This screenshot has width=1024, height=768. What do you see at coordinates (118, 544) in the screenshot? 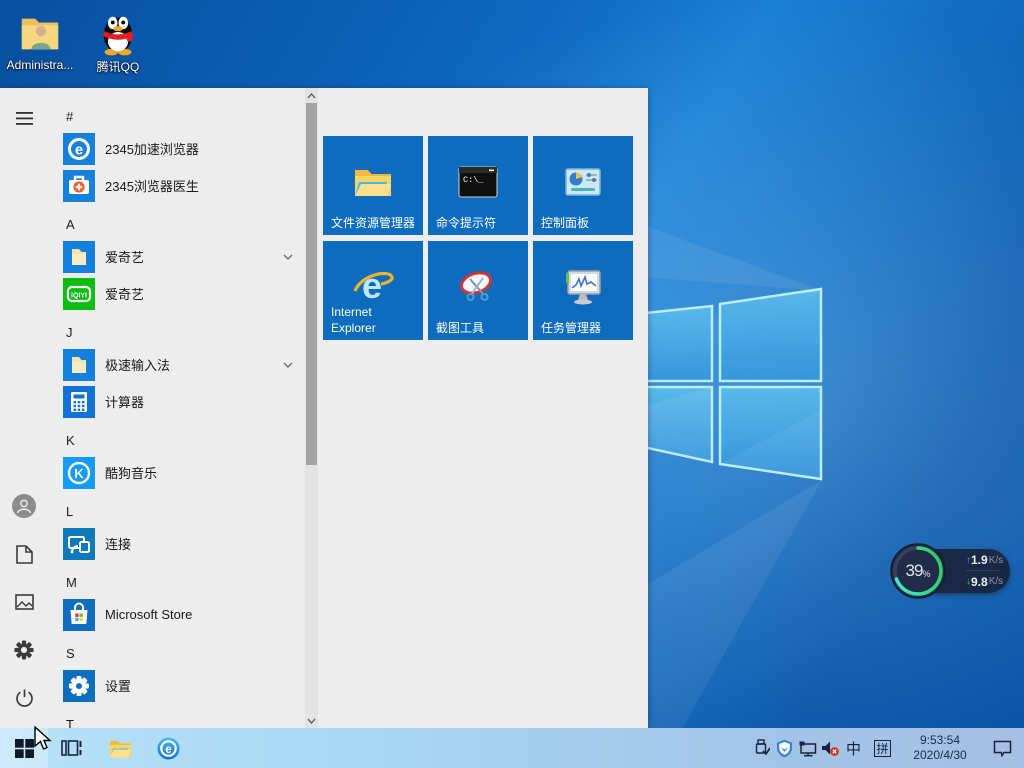
I see `app-label: 连接` at bounding box center [118, 544].